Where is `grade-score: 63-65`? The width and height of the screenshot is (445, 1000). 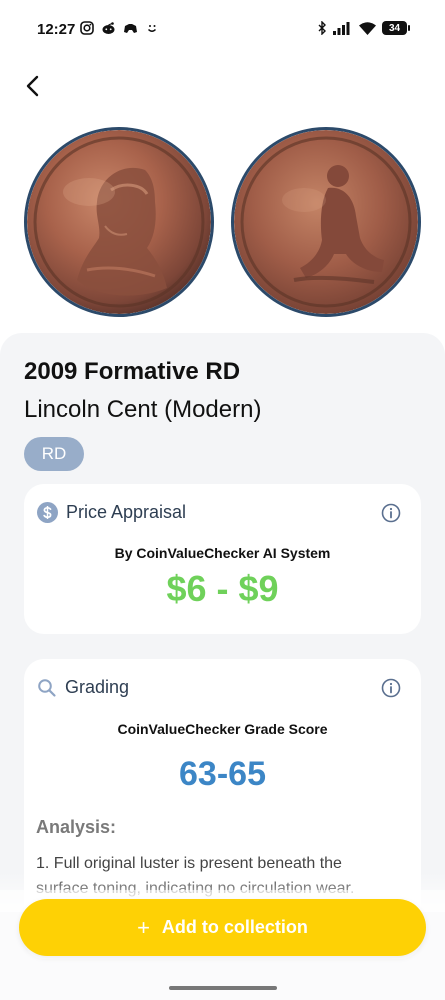
grade-score: 63-65 is located at coordinates (222, 774).